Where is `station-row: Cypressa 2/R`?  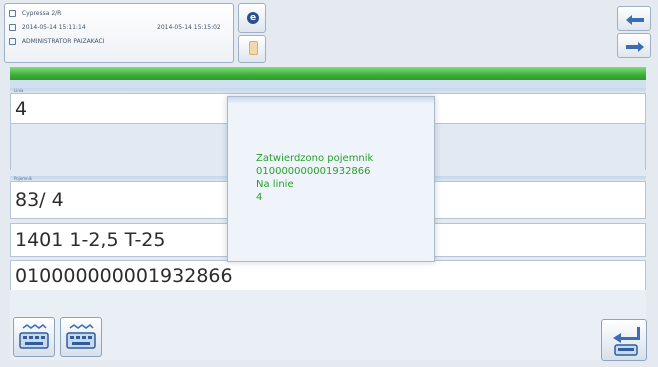
station-row: Cypressa 2/R is located at coordinates (35, 14).